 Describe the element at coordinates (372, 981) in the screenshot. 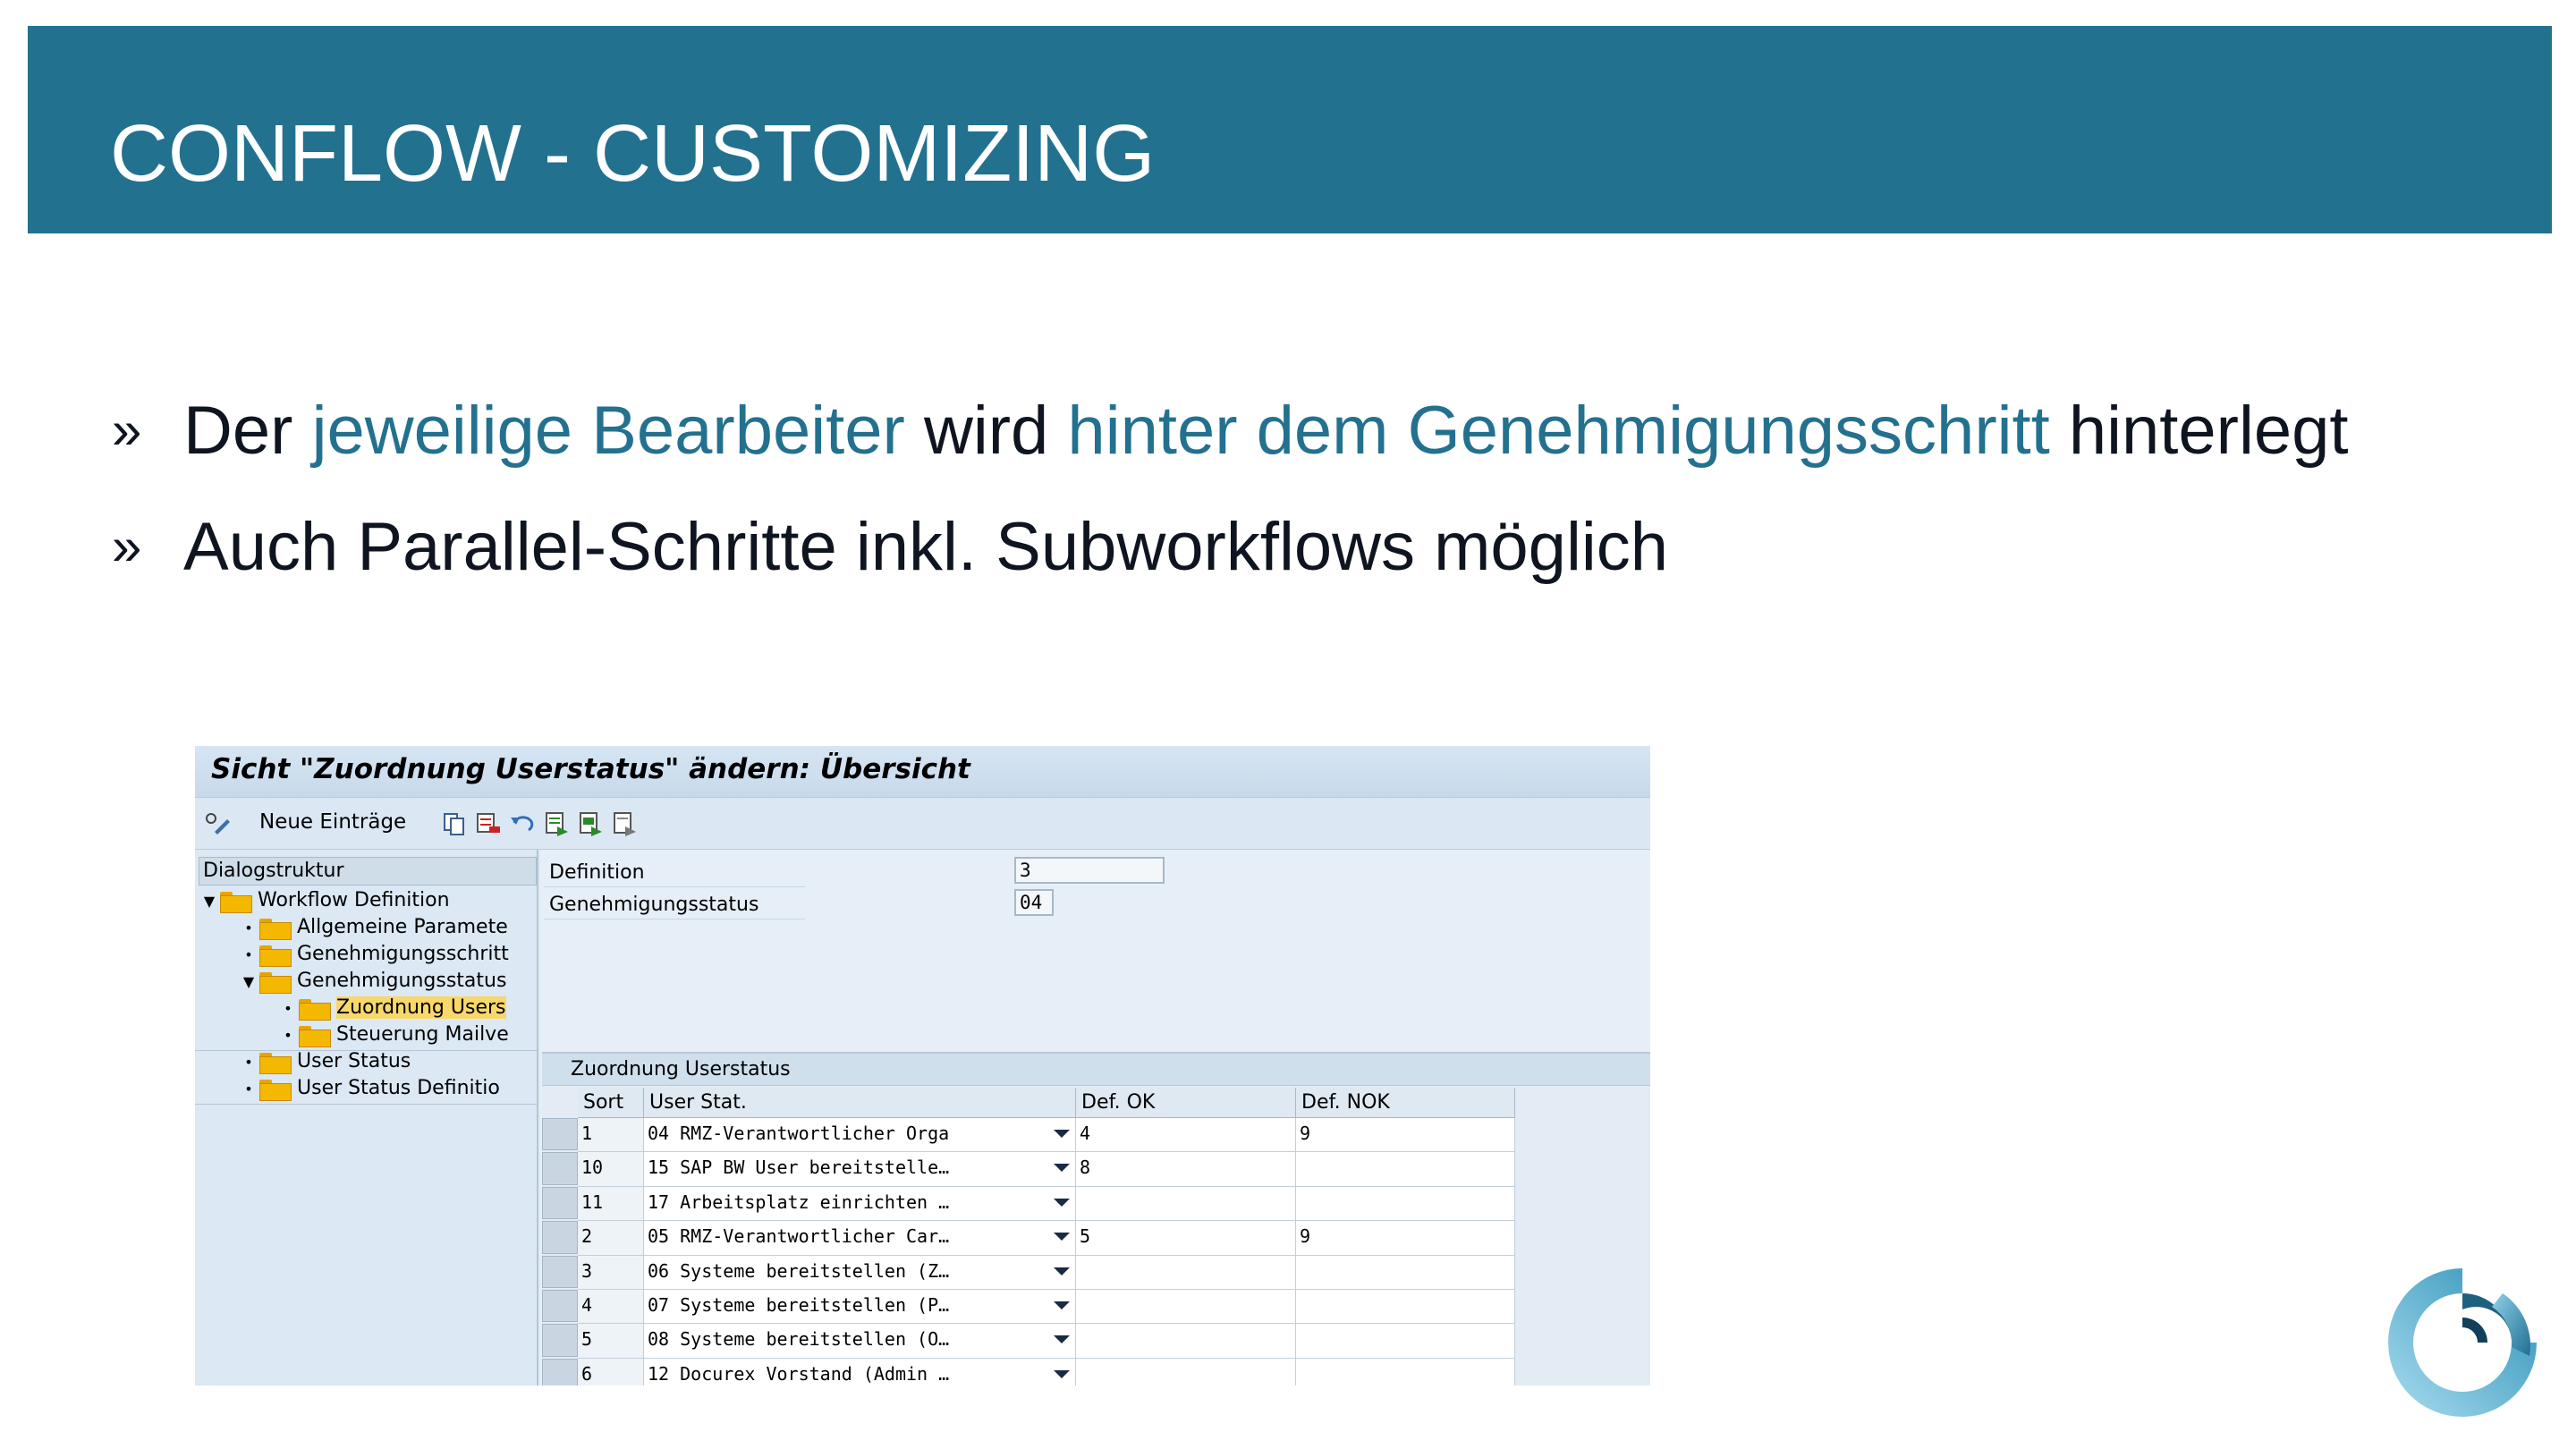

I see `tree-item-genehmigungsstatus: ▼ Genehmigungsstatus` at that location.